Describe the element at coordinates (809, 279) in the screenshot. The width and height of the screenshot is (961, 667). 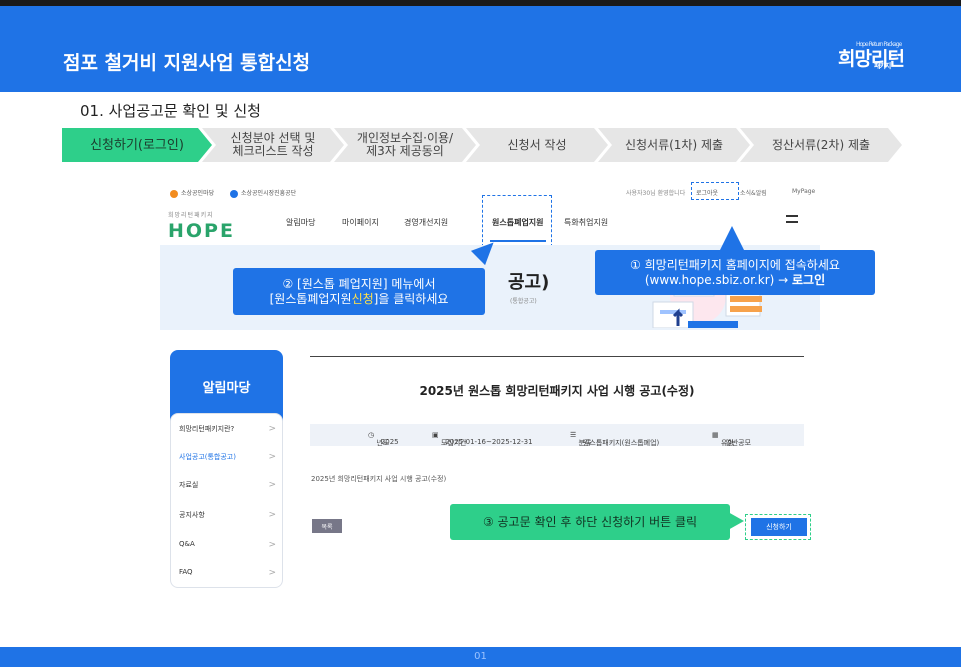
I see `callout-1-login-emphasis: 로그인` at that location.